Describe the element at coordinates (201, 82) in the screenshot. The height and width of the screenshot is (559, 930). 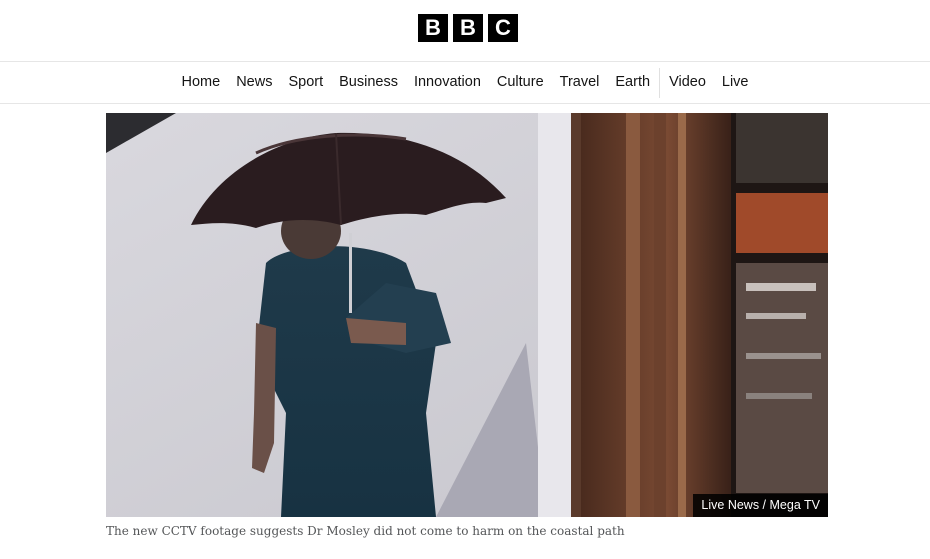
I see `nav-item-home: Home` at that location.